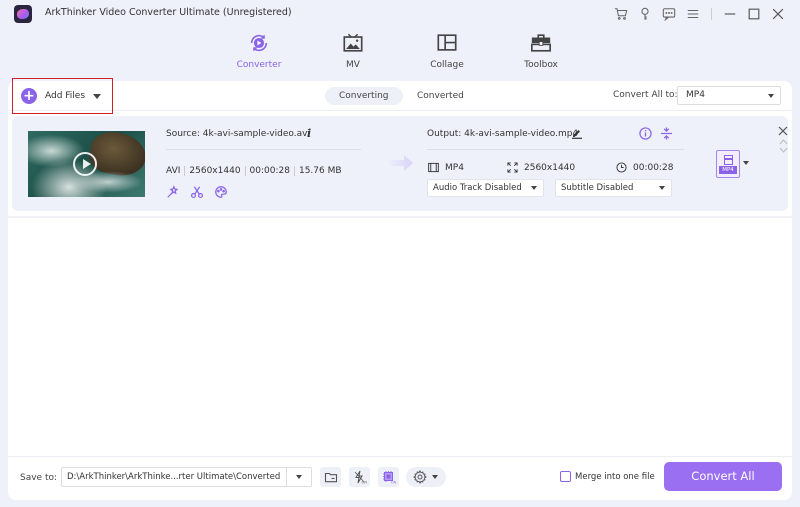  I want to click on chat-icon, so click(669, 14).